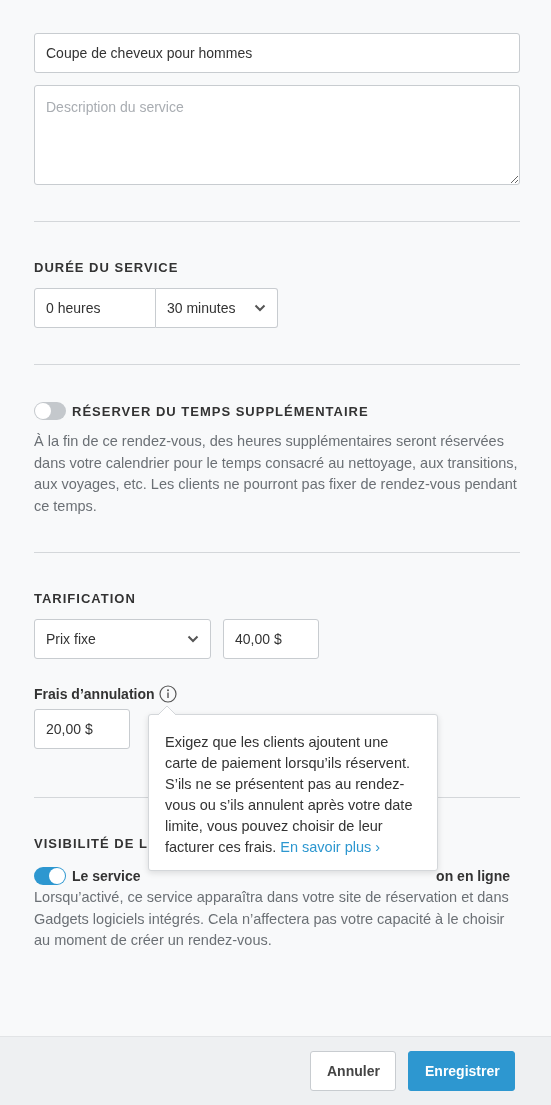  I want to click on extra-time-label: RÉSERVER DU TEMPS SUPPLÉMENTAIRE, so click(220, 411).